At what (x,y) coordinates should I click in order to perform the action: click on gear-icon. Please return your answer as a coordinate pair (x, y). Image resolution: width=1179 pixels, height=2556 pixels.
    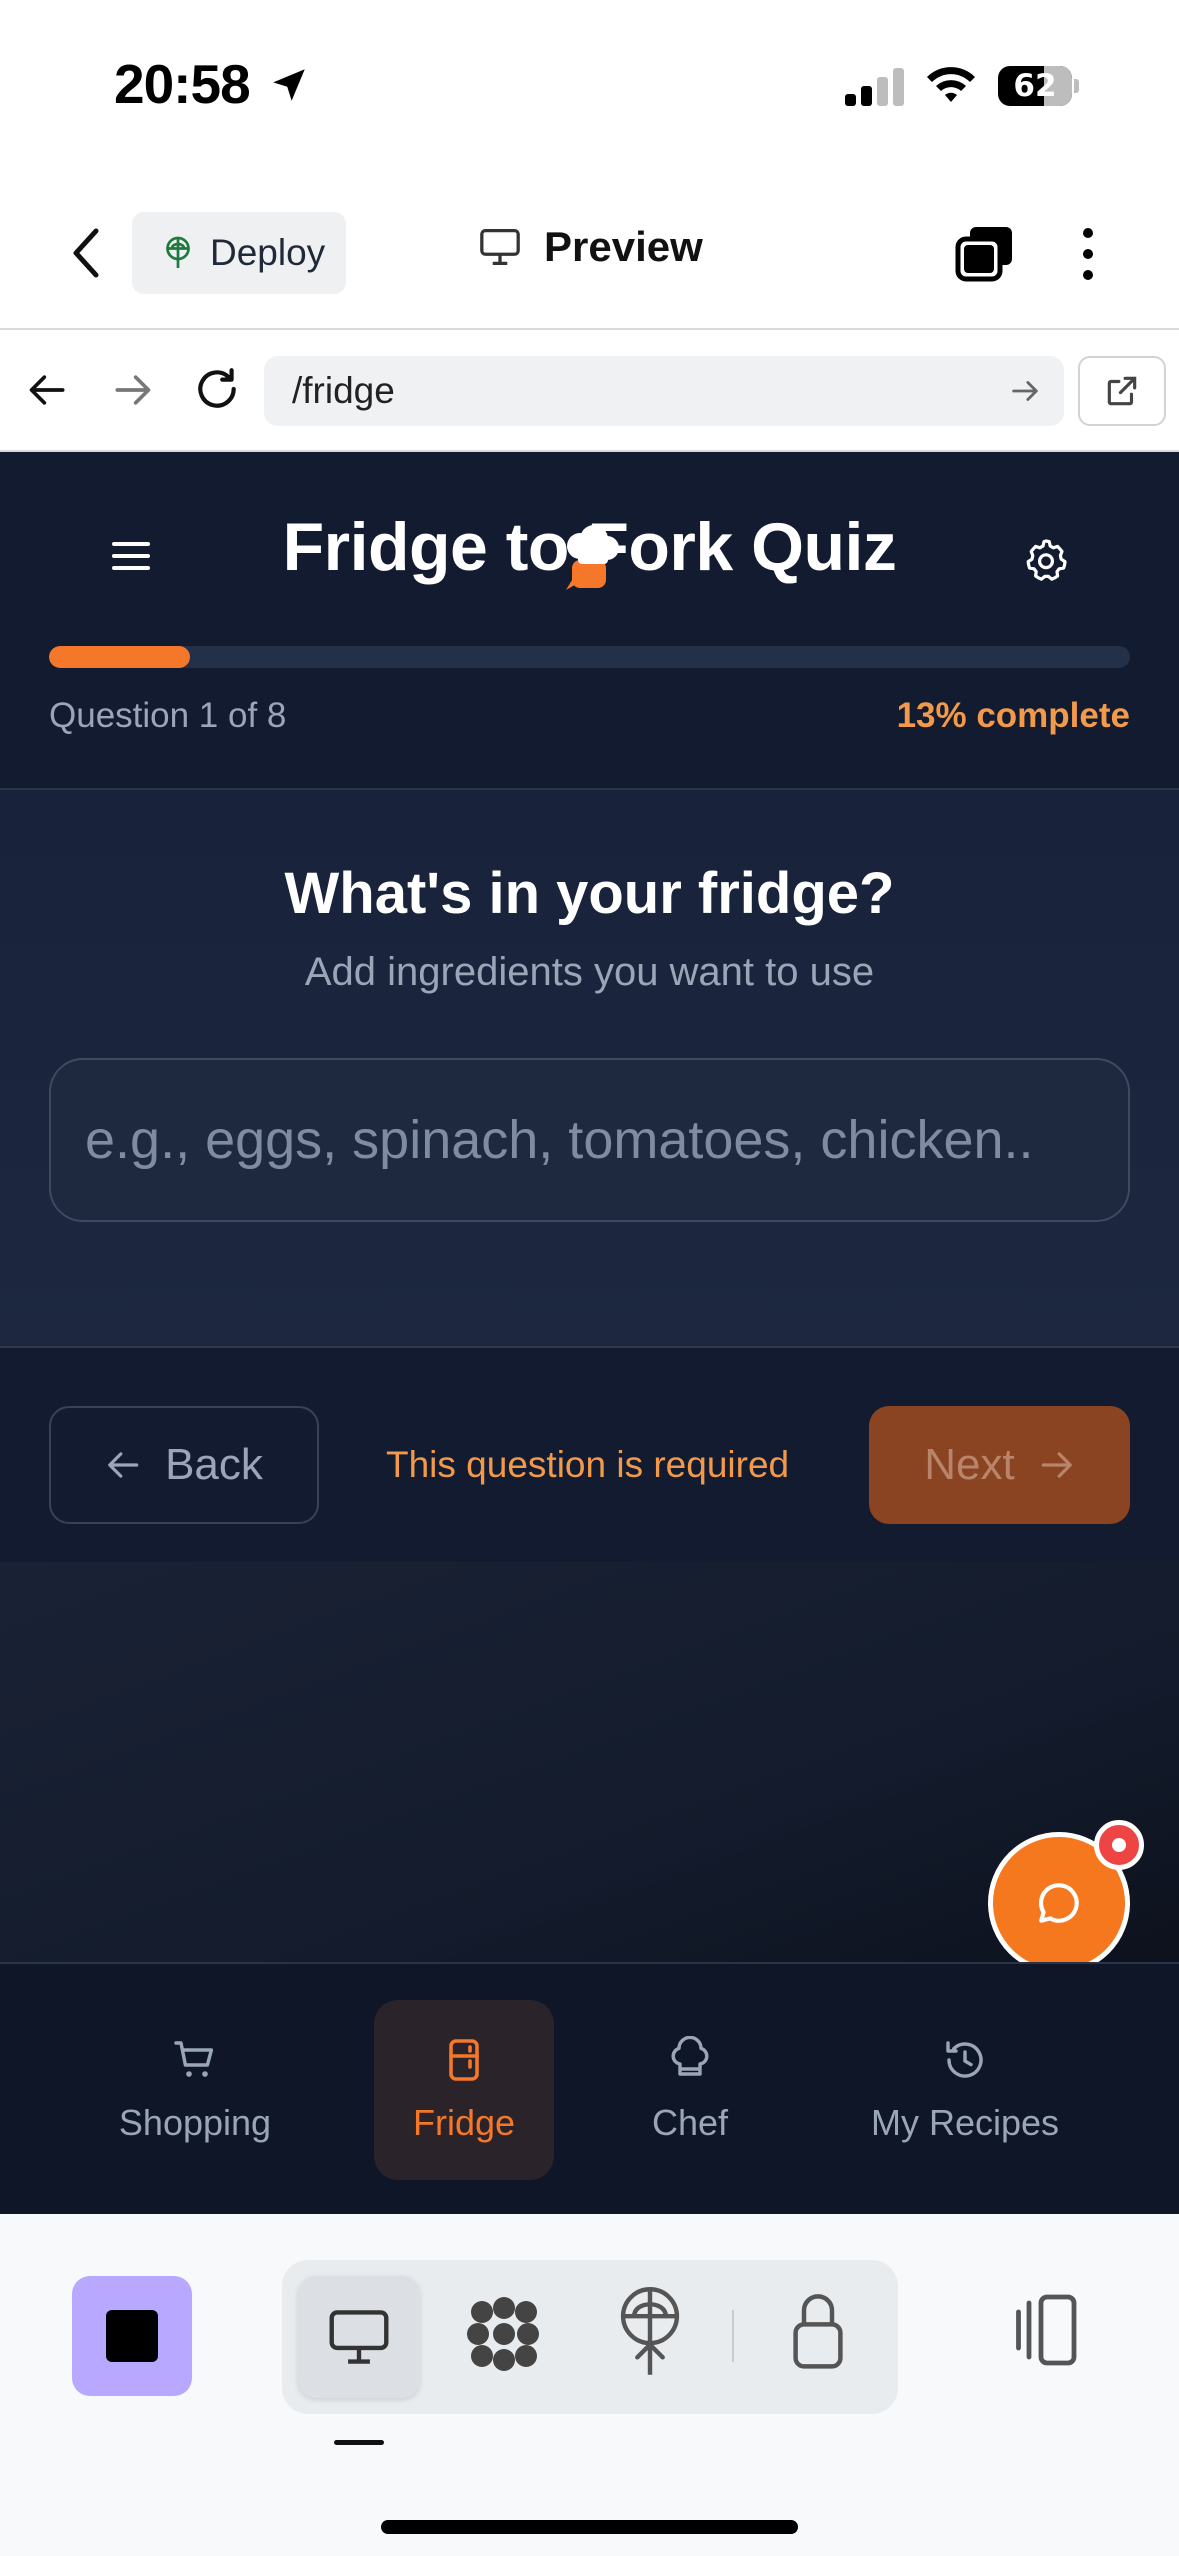
    Looking at the image, I should click on (1046, 560).